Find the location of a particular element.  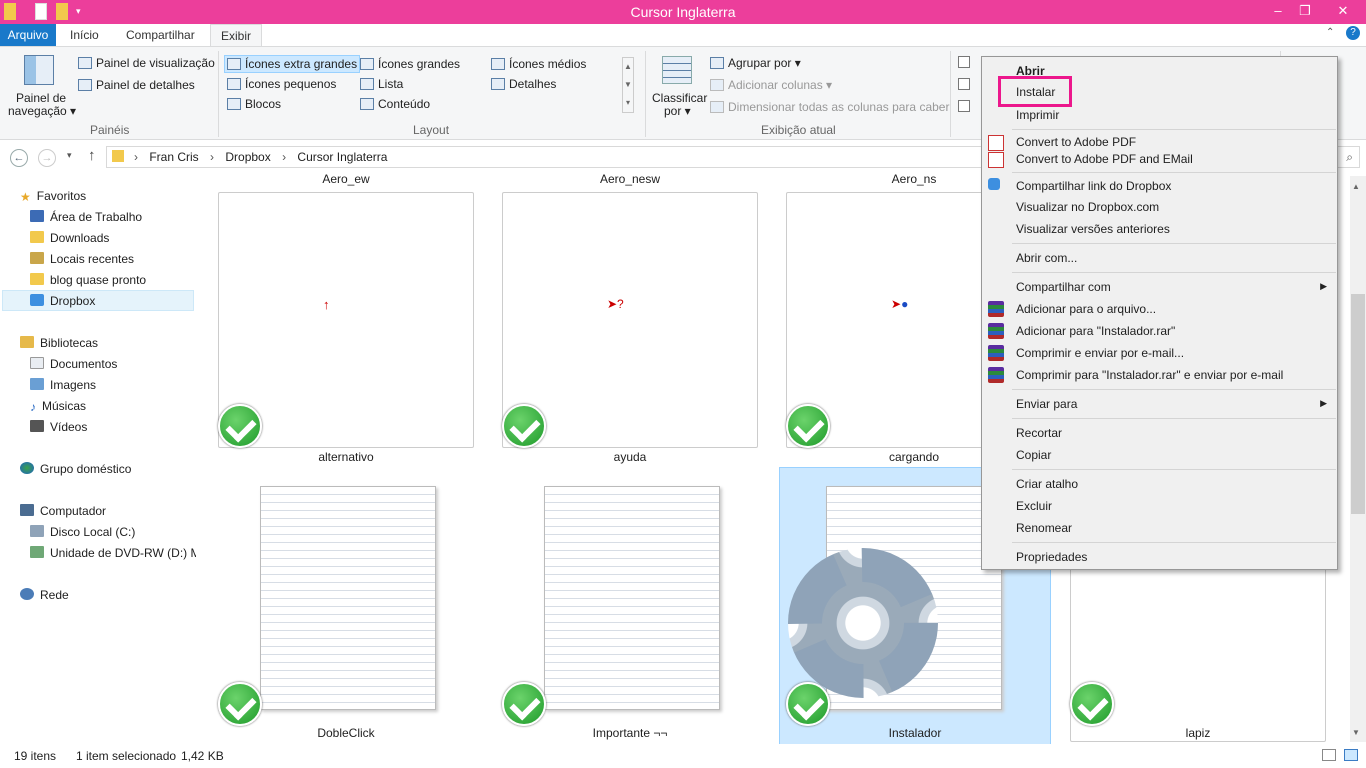

tiles-button: Blocos is located at coordinates (254, 104).